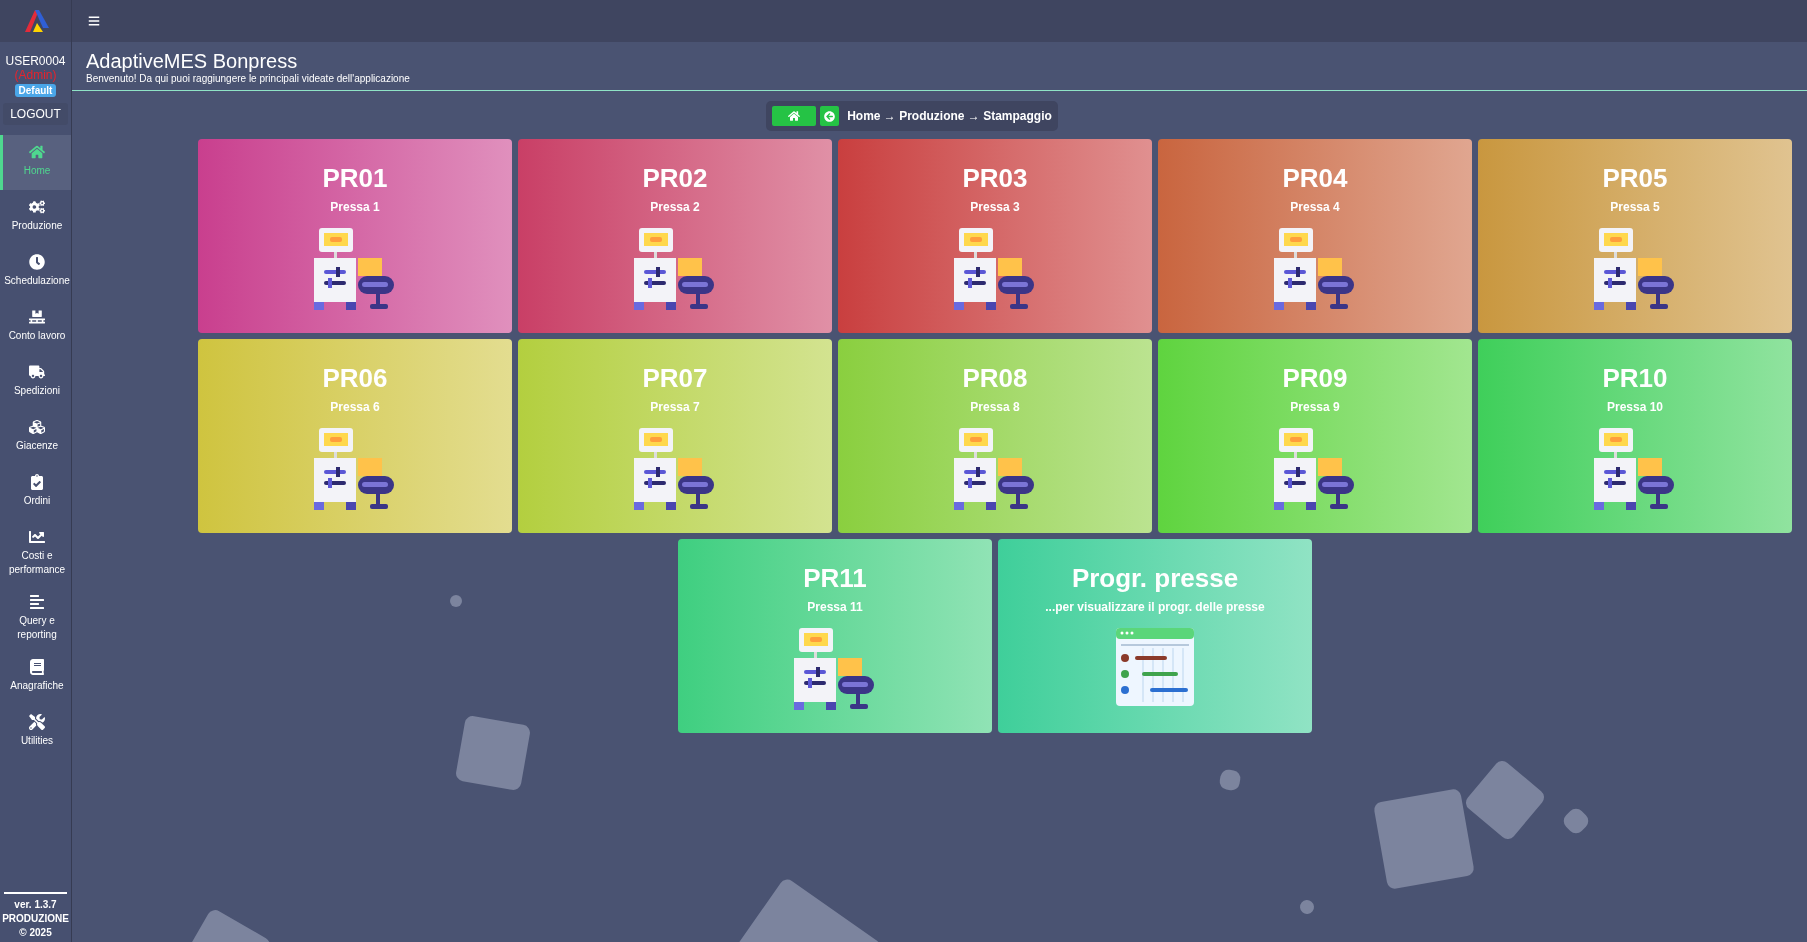  I want to click on navigation-card: PR03 Pressa 3, so click(995, 236).